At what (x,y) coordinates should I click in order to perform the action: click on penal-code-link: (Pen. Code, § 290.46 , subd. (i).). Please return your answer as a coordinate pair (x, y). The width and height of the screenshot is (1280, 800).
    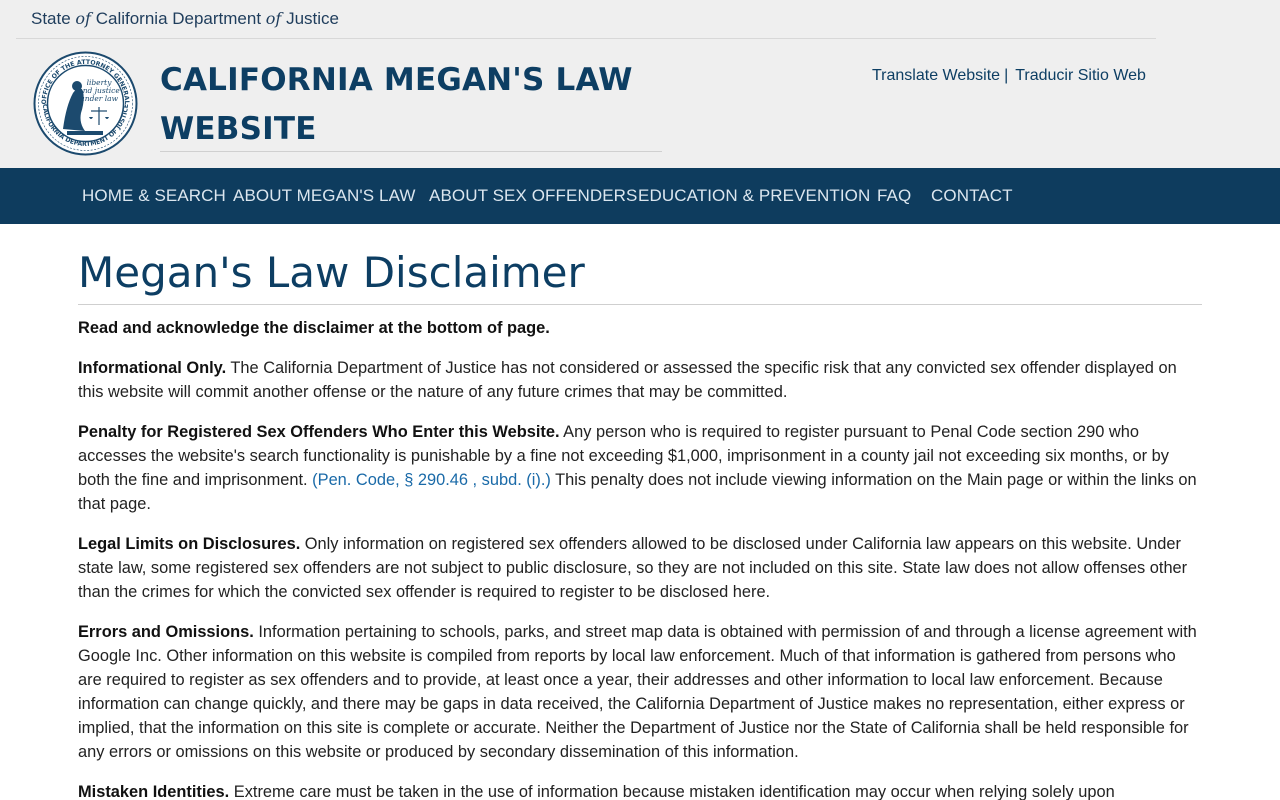
    Looking at the image, I should click on (431, 480).